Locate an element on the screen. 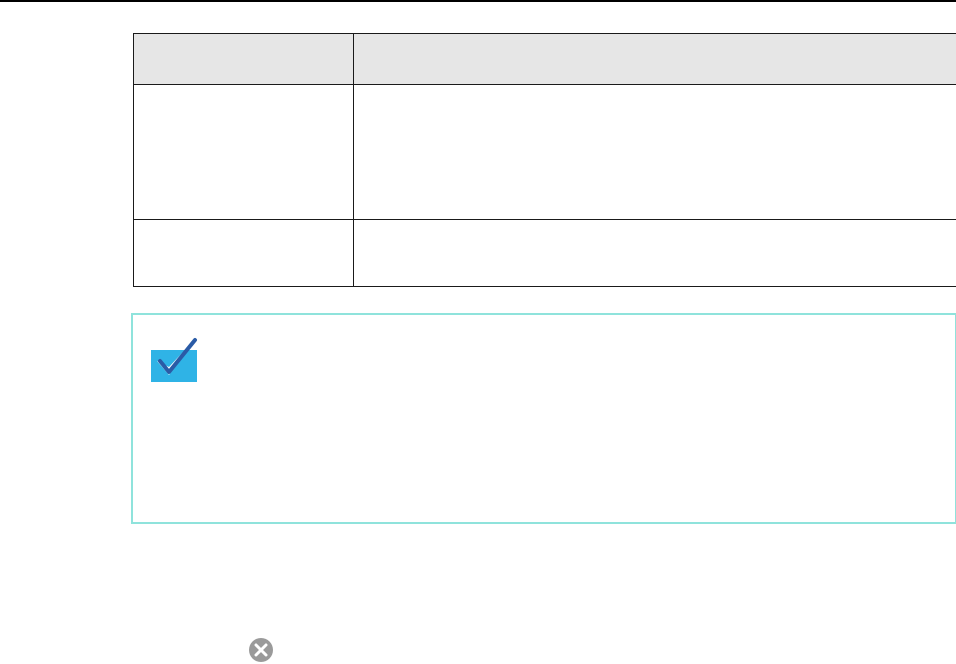  header-rule is located at coordinates (478, 1).